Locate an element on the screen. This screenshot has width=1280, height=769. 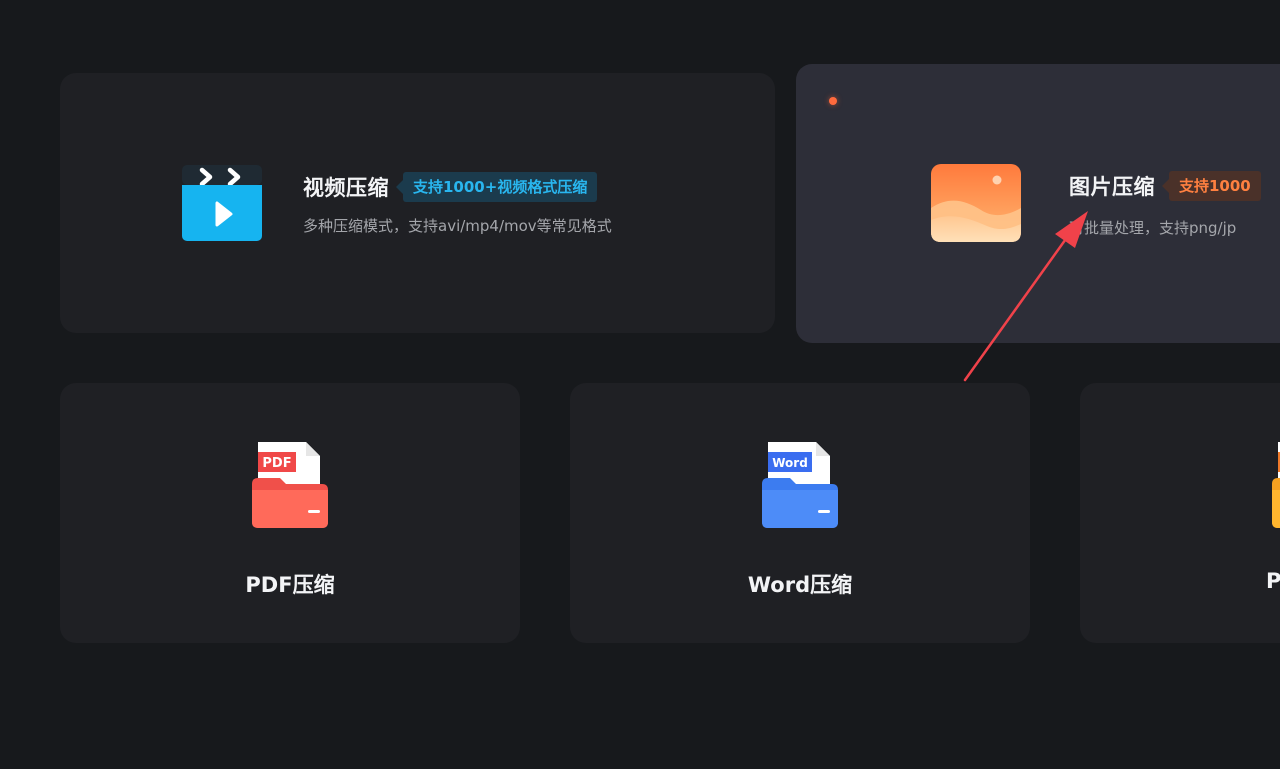
image-format-tag: 支持1000 is located at coordinates (1211, 186).